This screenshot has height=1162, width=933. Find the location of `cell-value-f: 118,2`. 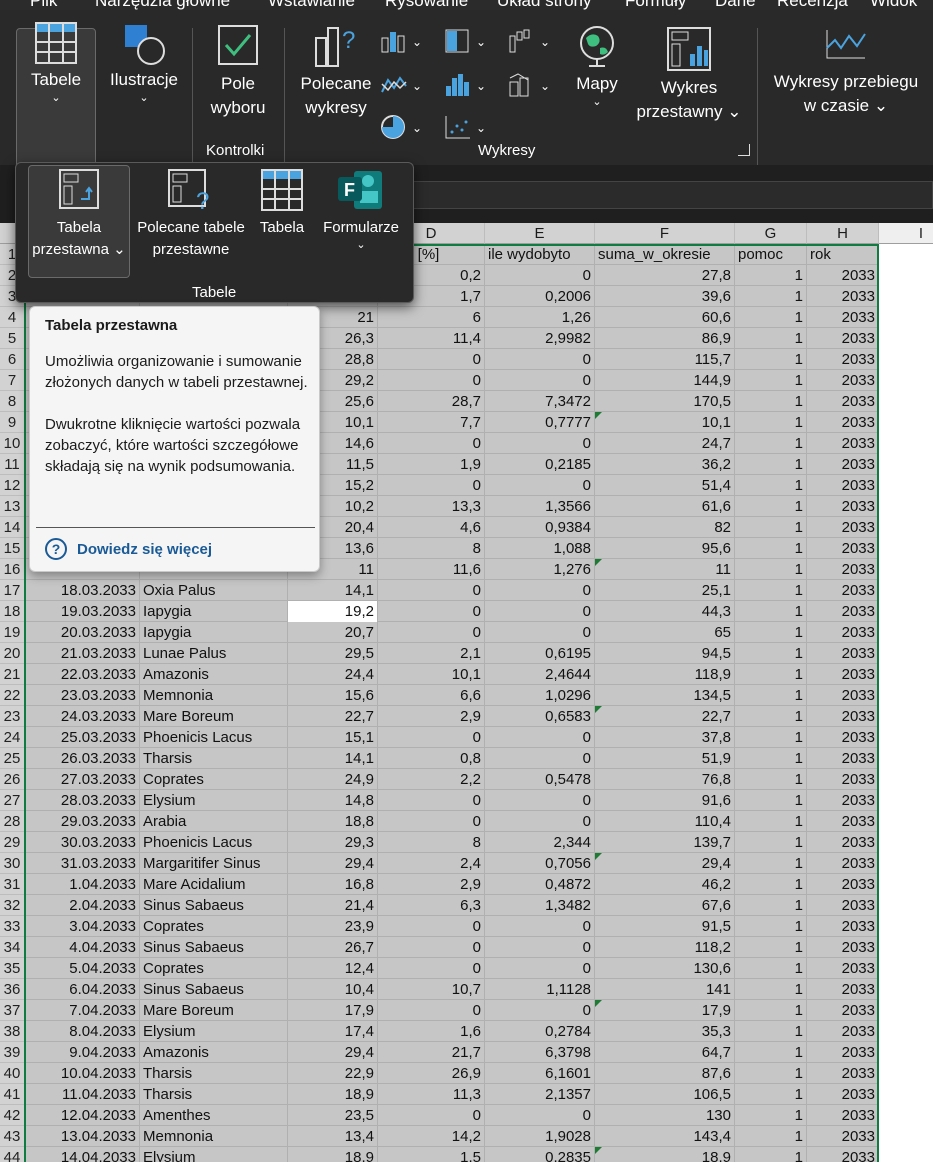

cell-value-f: 118,2 is located at coordinates (665, 947).